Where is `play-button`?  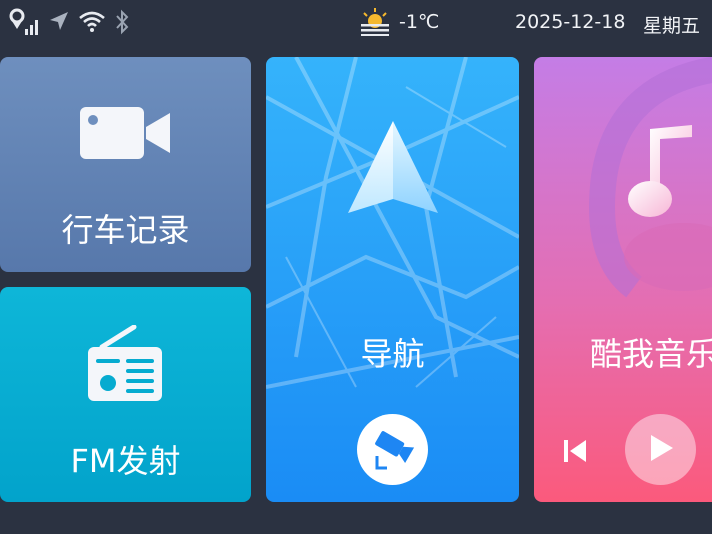 play-button is located at coordinates (660, 449).